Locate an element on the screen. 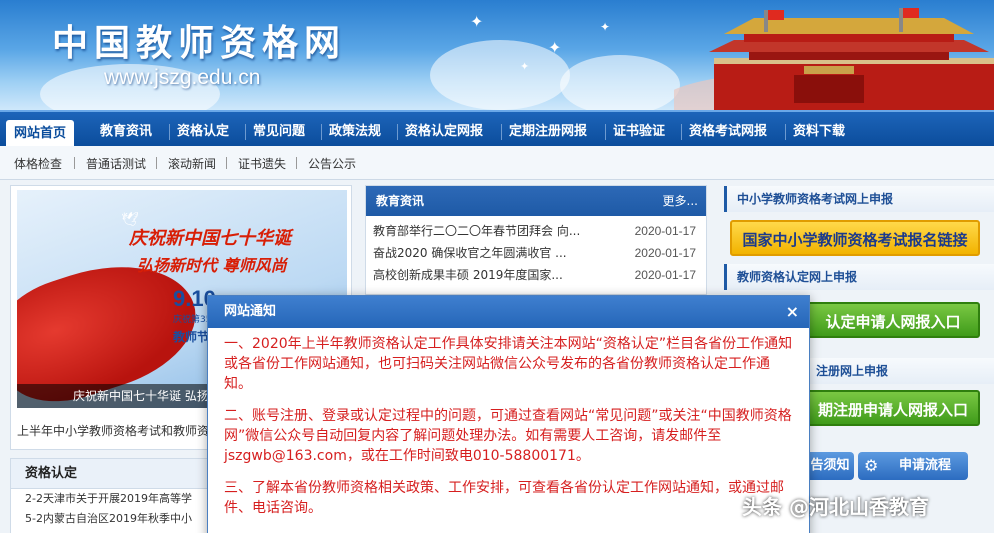 Image resolution: width=994 pixels, height=533 pixels. nav-education-news: 教育资讯 is located at coordinates (126, 132).